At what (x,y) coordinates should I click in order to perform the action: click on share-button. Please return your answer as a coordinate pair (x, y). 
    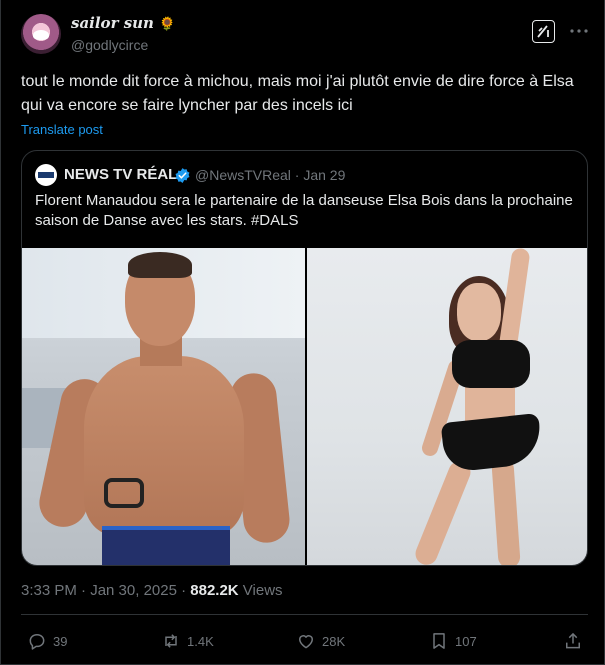
    Looking at the image, I should click on (573, 641).